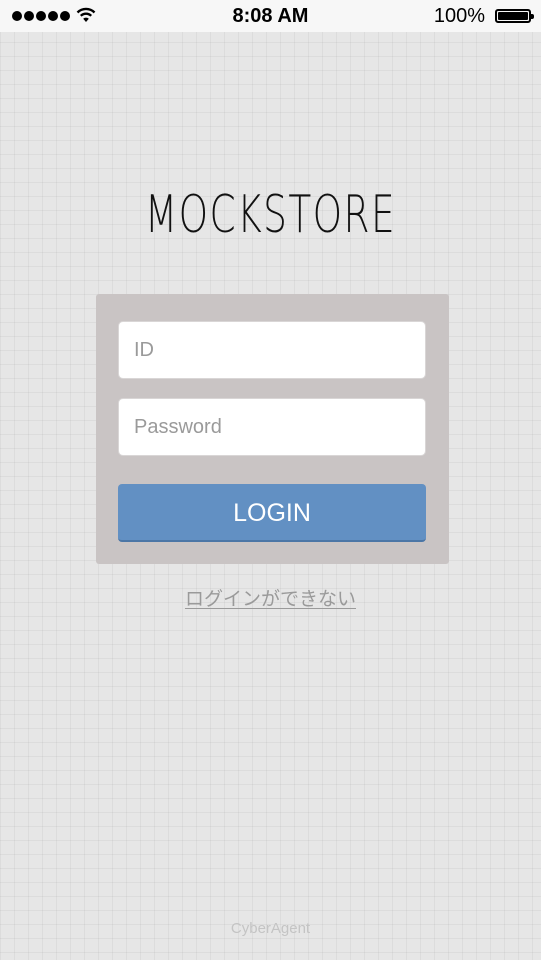 This screenshot has width=541, height=960. Describe the element at coordinates (270, 16) in the screenshot. I see `status-bar: 8:08 AM 100%` at that location.